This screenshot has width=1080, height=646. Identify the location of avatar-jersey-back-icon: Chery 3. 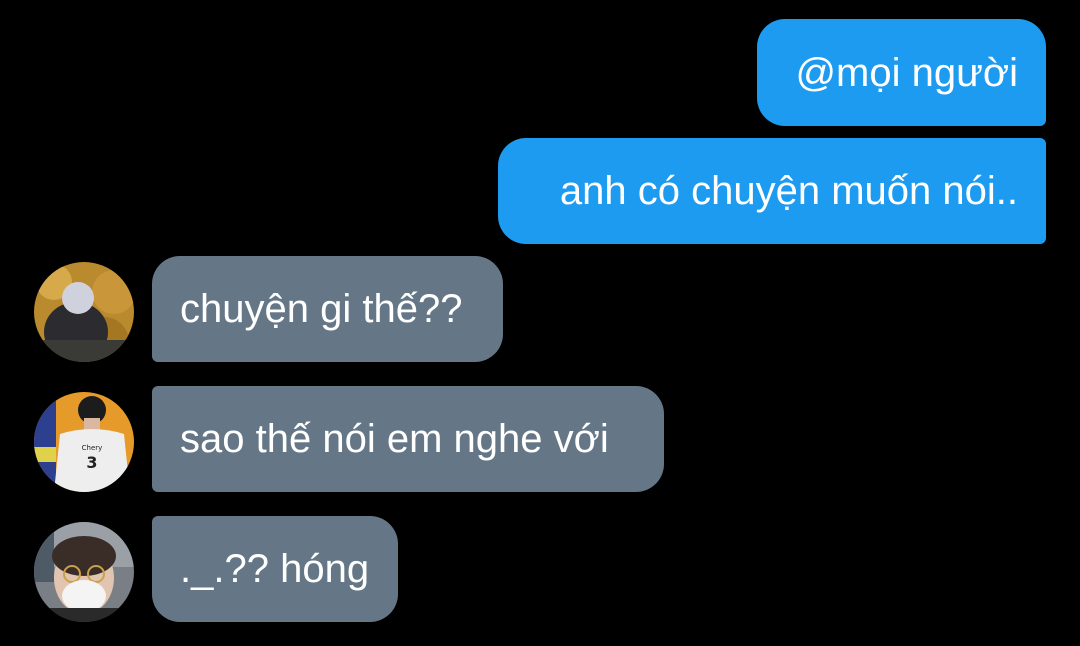
(84, 442).